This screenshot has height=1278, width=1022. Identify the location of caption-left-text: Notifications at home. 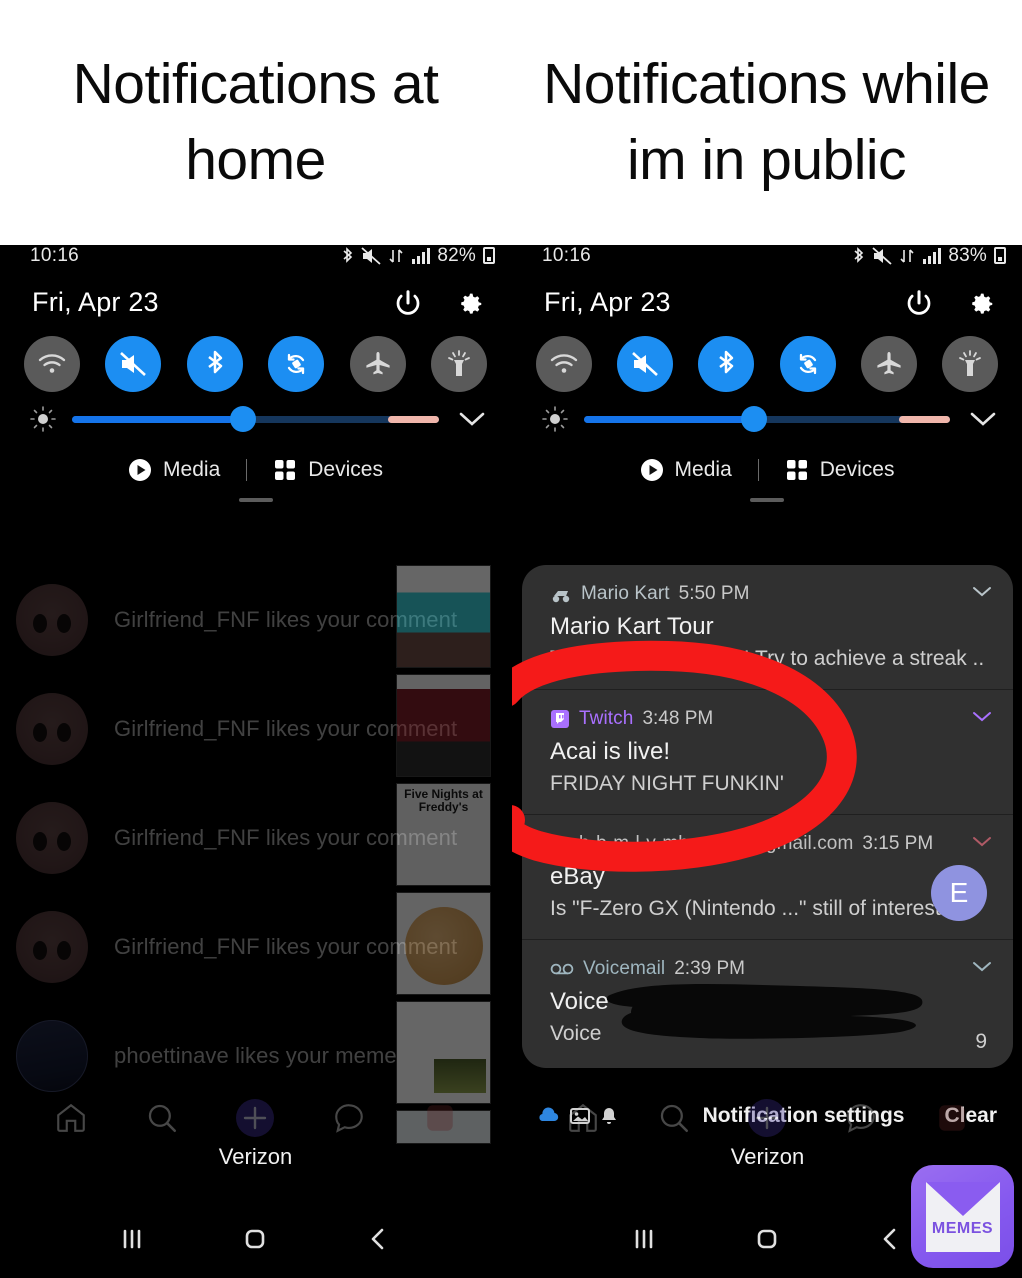
(255, 122).